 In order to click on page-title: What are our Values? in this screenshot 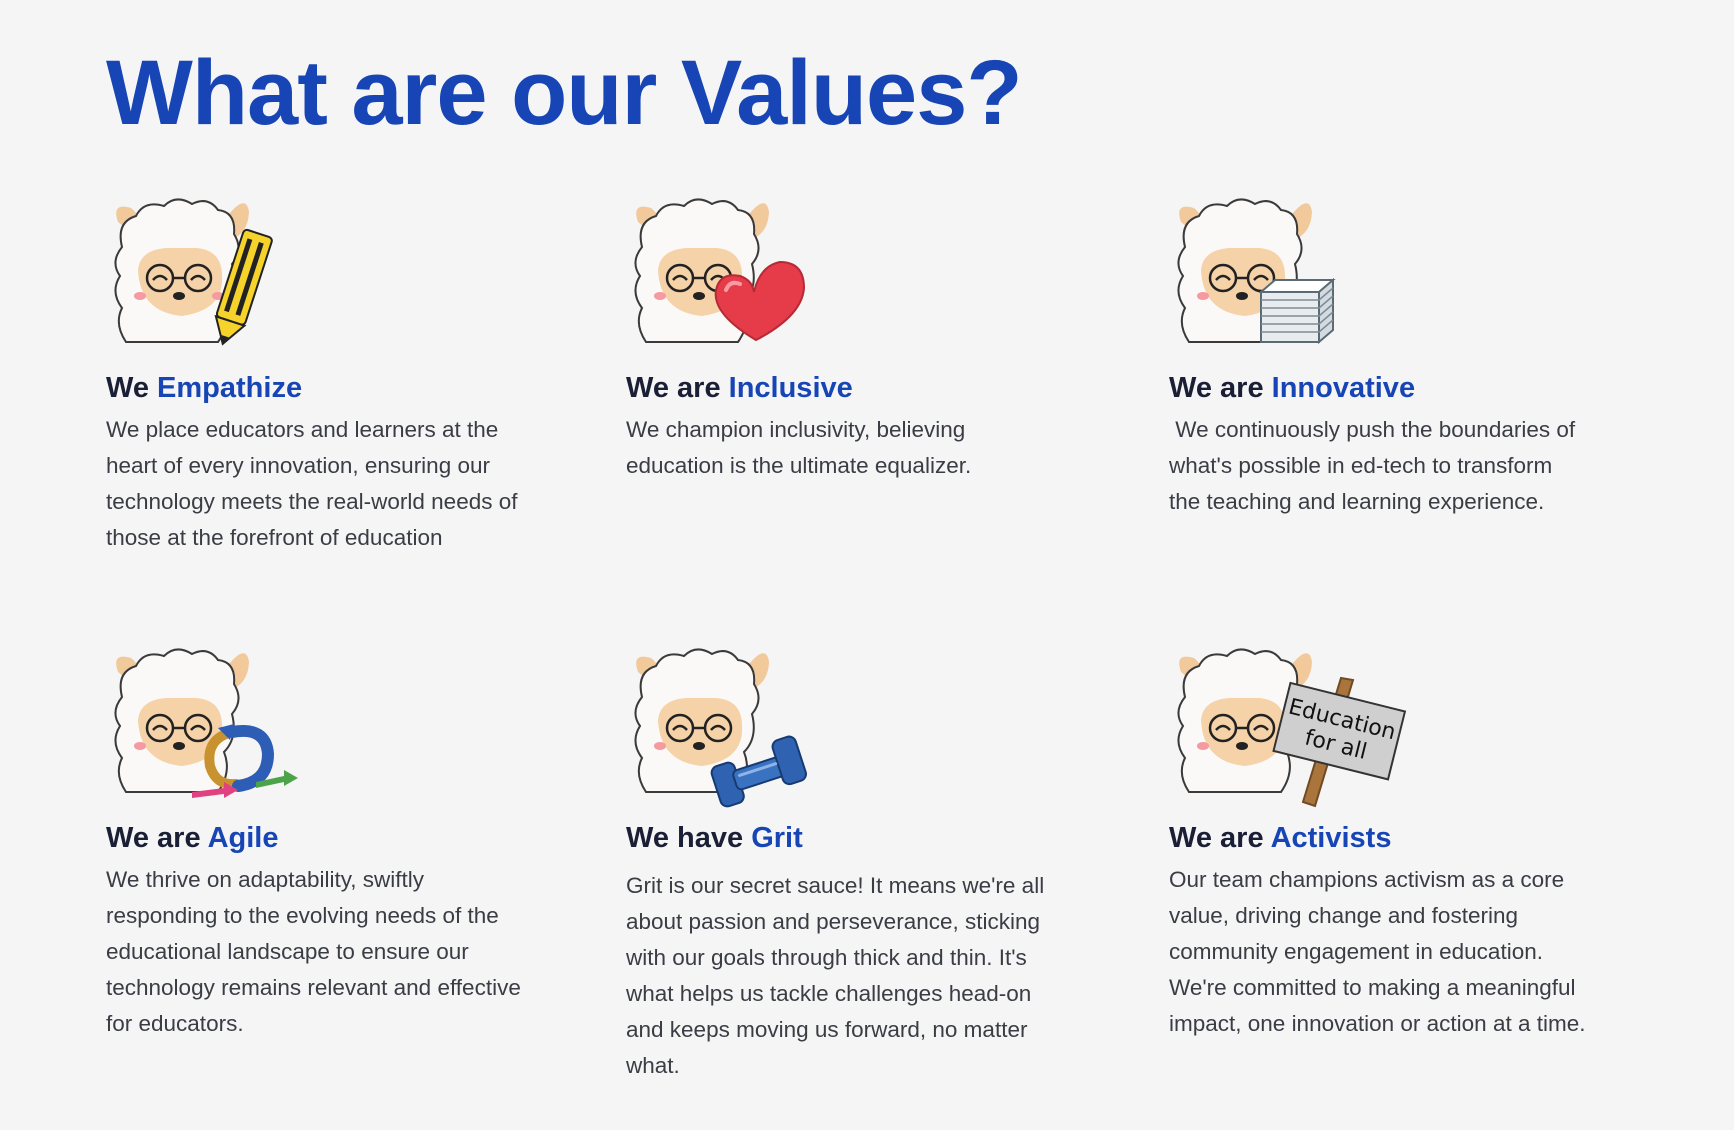, I will do `click(564, 93)`.